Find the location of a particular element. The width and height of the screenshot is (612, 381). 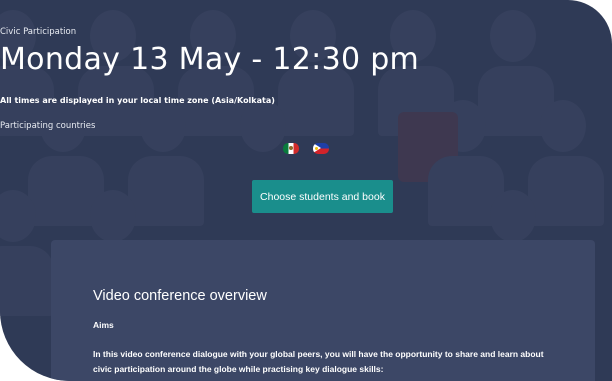

participating-countries-label: Participating countries is located at coordinates (48, 126).